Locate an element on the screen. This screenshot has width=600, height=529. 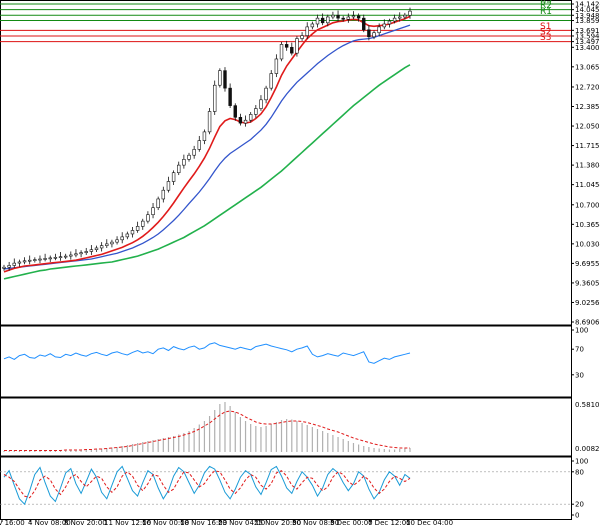
y-tick-label-7: 13.40025 is located at coordinates (587, 48).